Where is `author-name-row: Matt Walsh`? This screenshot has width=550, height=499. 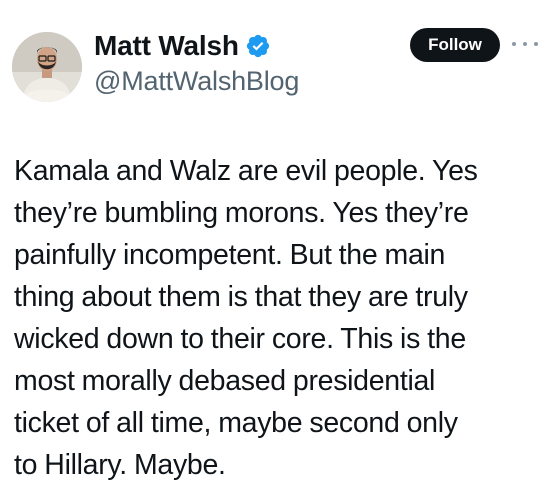 author-name-row: Matt Walsh is located at coordinates (182, 46).